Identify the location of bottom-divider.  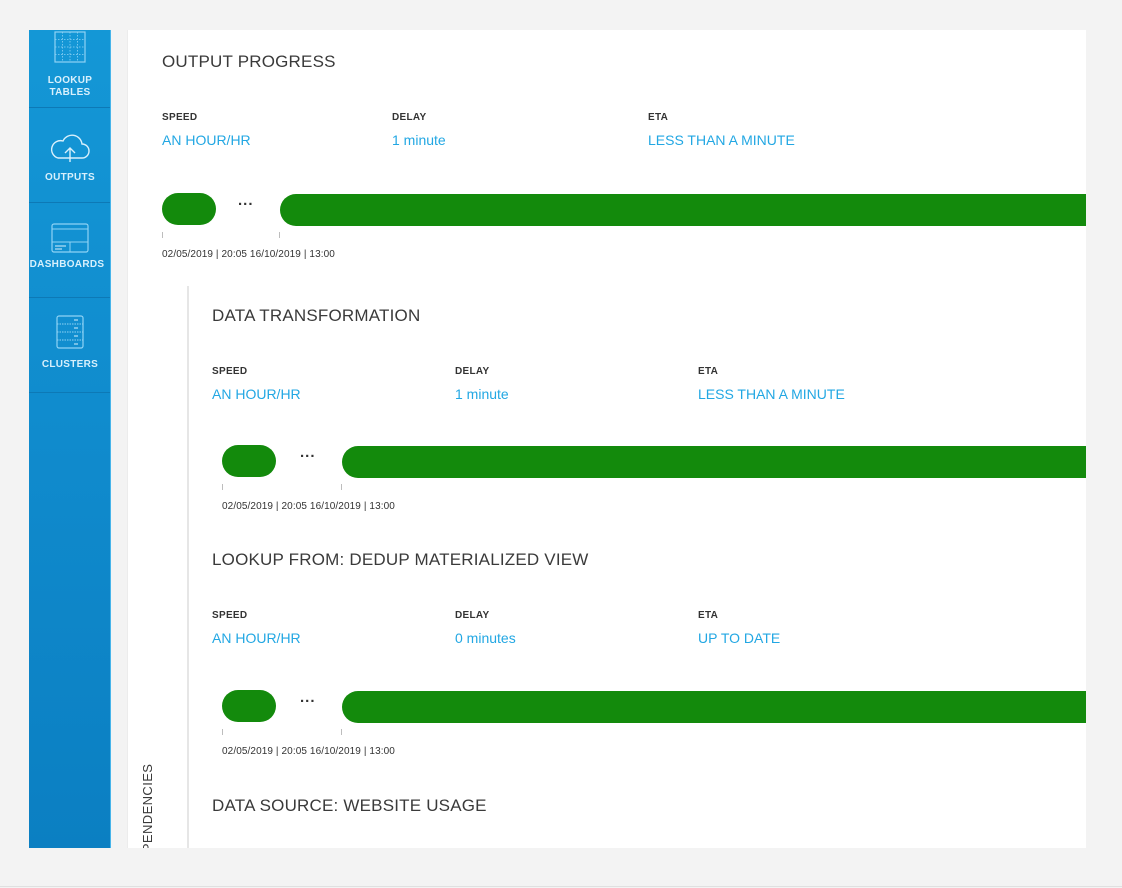
(561, 886).